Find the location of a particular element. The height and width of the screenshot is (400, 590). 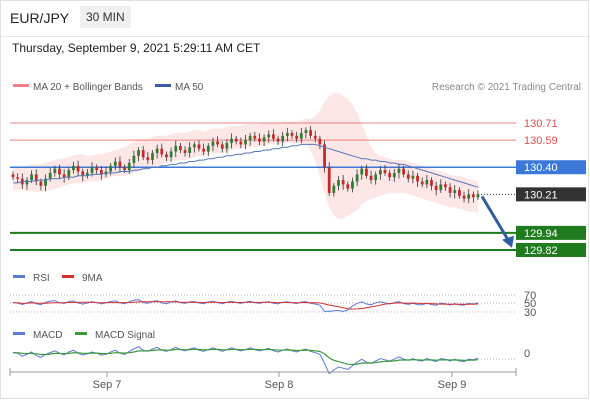

credit-label: Research © 2021 Trading Central is located at coordinates (506, 87).